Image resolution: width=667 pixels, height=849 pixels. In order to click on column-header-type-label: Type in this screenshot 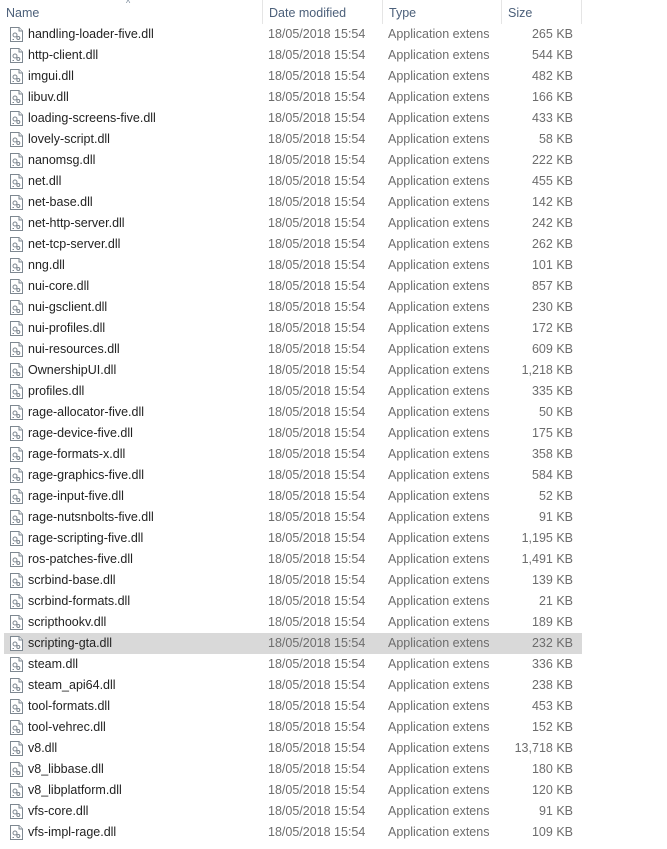, I will do `click(403, 13)`.